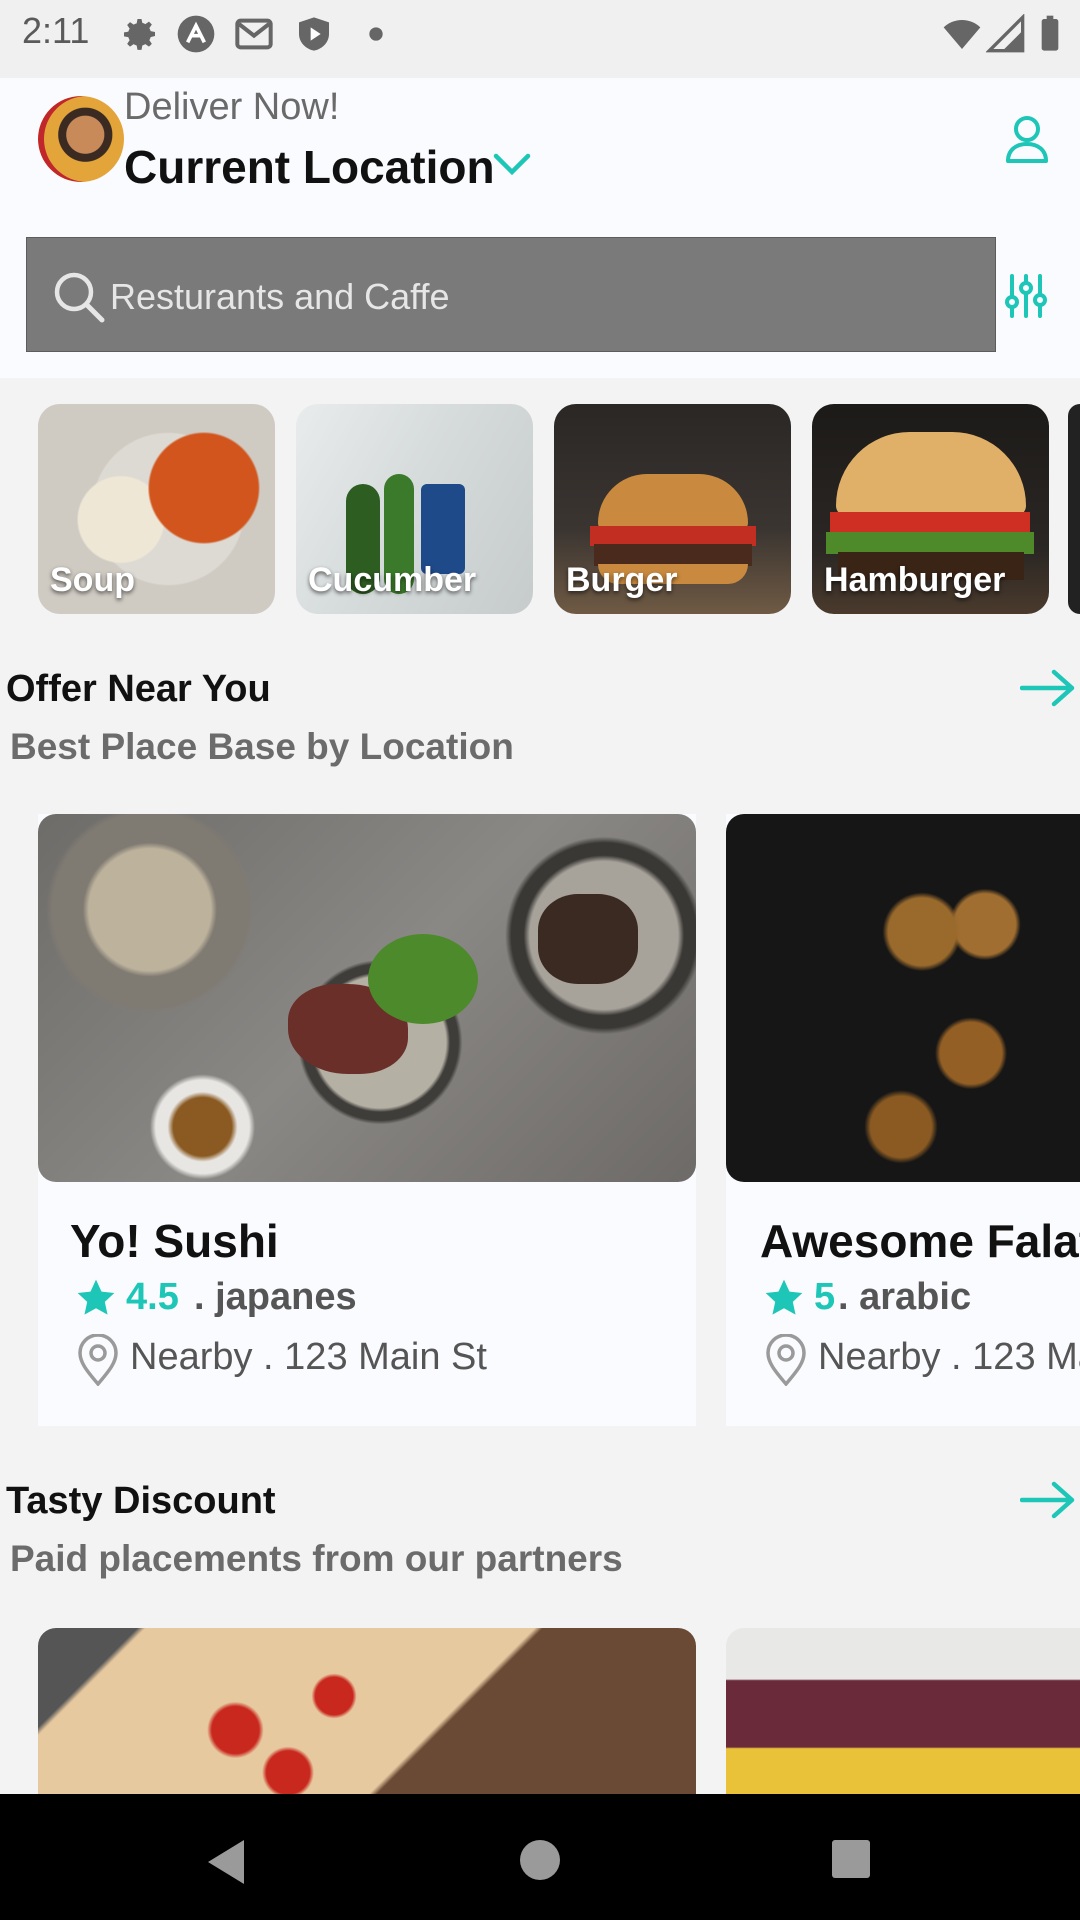 Image resolution: width=1080 pixels, height=1920 pixels. What do you see at coordinates (316, 1558) in the screenshot?
I see `discount-section-subtitle: Paid placements from our partners` at bounding box center [316, 1558].